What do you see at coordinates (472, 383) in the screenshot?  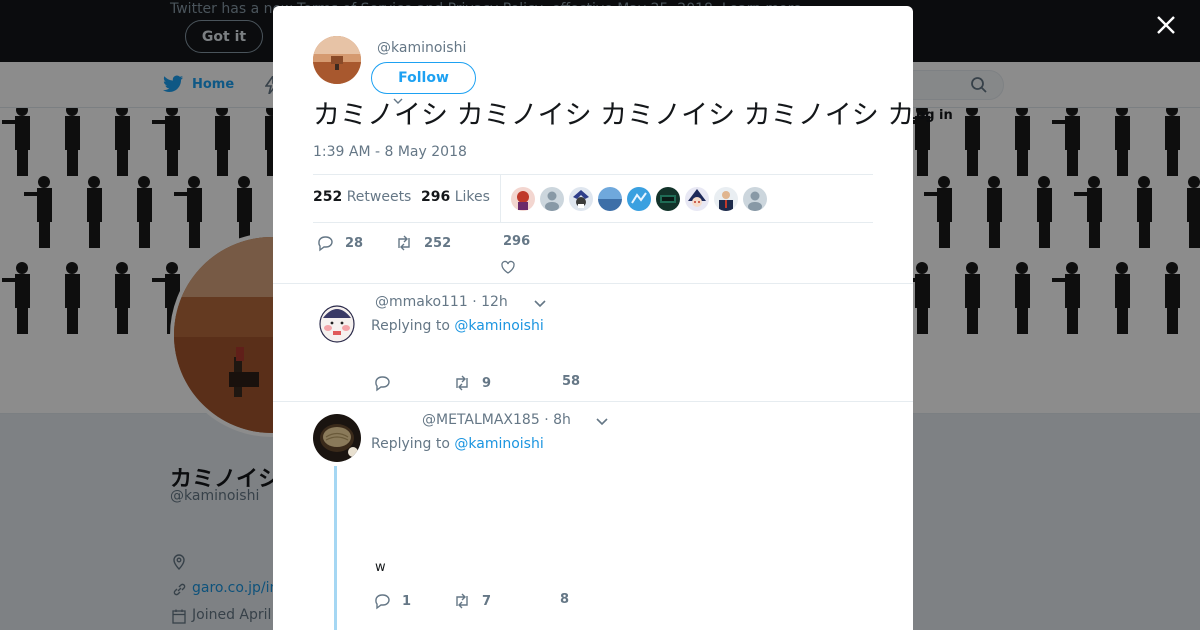 I see `retweet-action: 9` at bounding box center [472, 383].